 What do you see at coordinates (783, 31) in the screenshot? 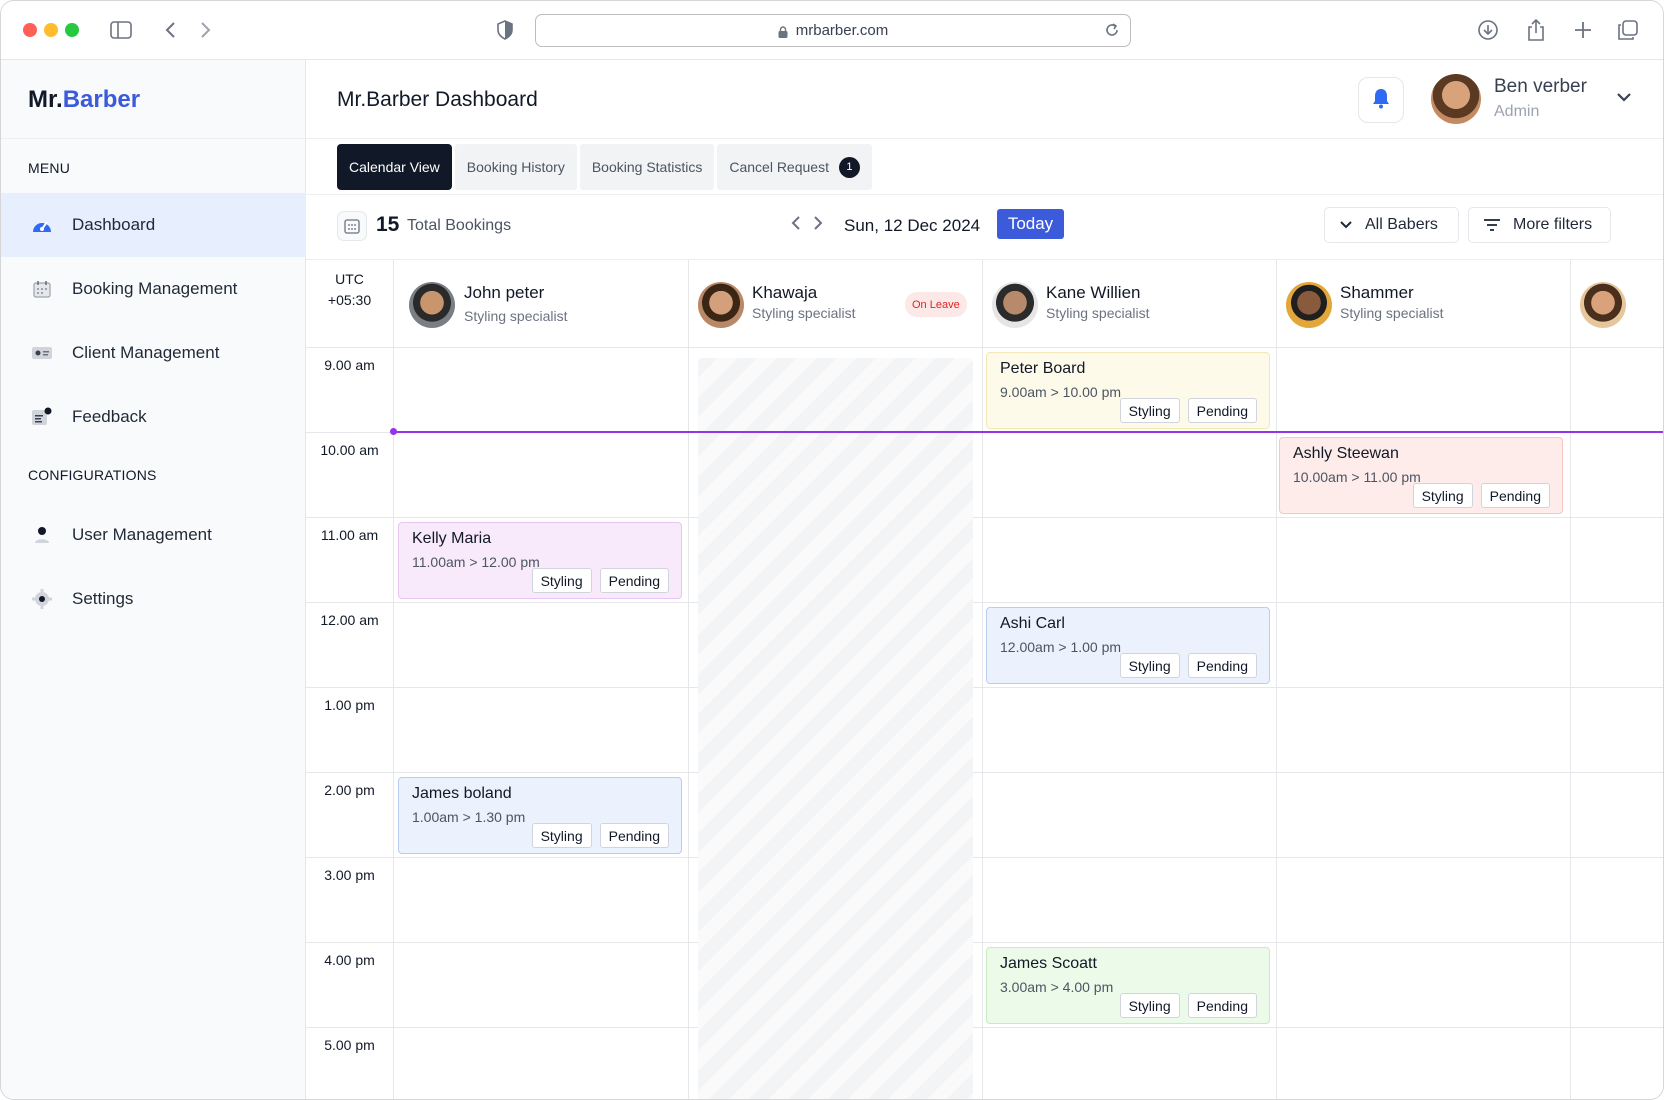
I see `lock-icon` at bounding box center [783, 31].